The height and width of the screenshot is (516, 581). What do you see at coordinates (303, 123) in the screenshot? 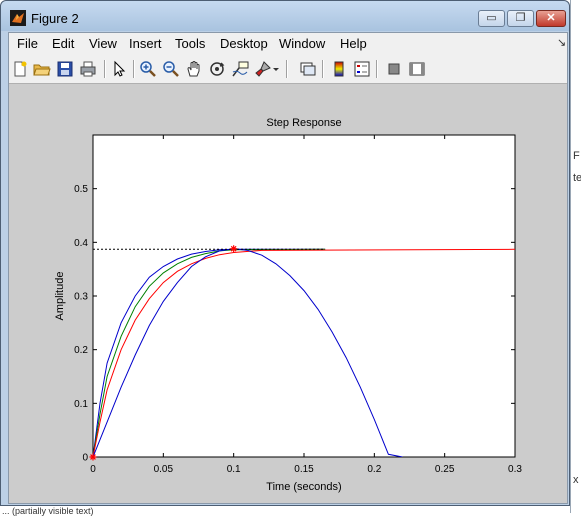
I see `chart-title: Step Response` at bounding box center [303, 123].